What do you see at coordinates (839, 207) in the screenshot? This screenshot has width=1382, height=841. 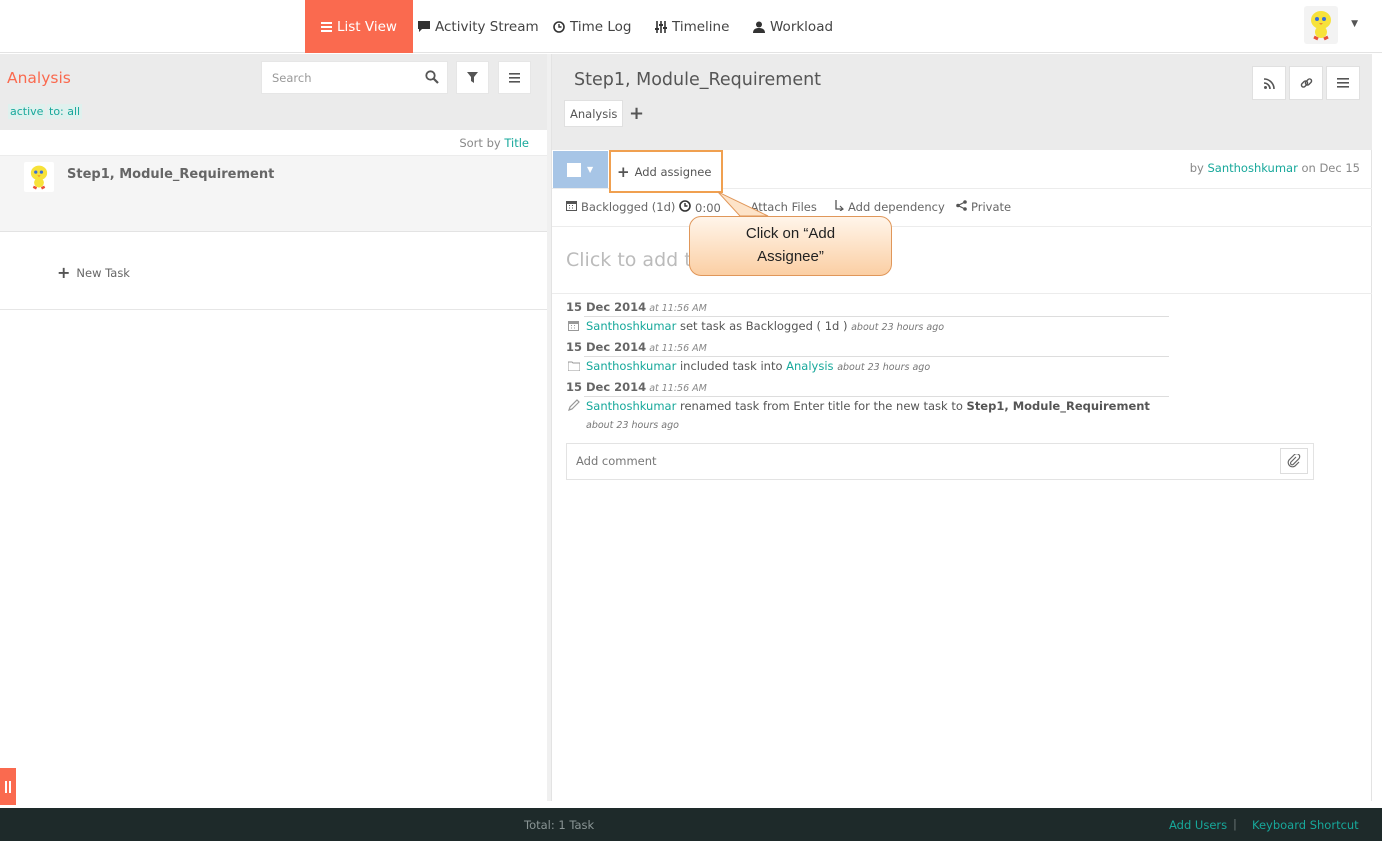 I see `dependency-icon` at bounding box center [839, 207].